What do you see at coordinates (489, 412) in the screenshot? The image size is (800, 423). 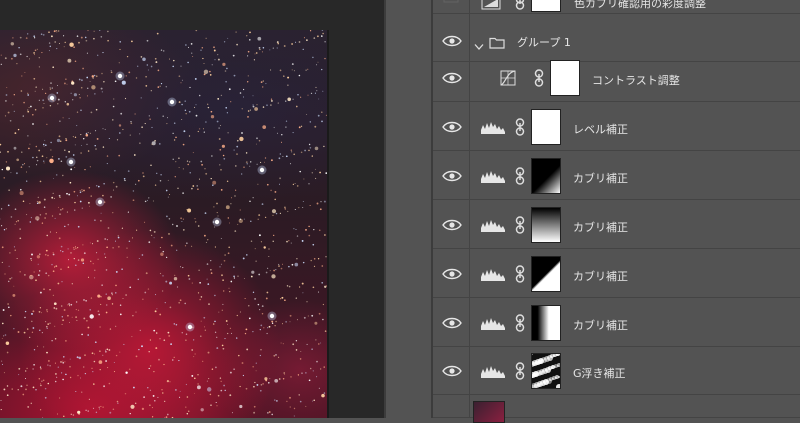 I see `image-layer-thumbnail` at bounding box center [489, 412].